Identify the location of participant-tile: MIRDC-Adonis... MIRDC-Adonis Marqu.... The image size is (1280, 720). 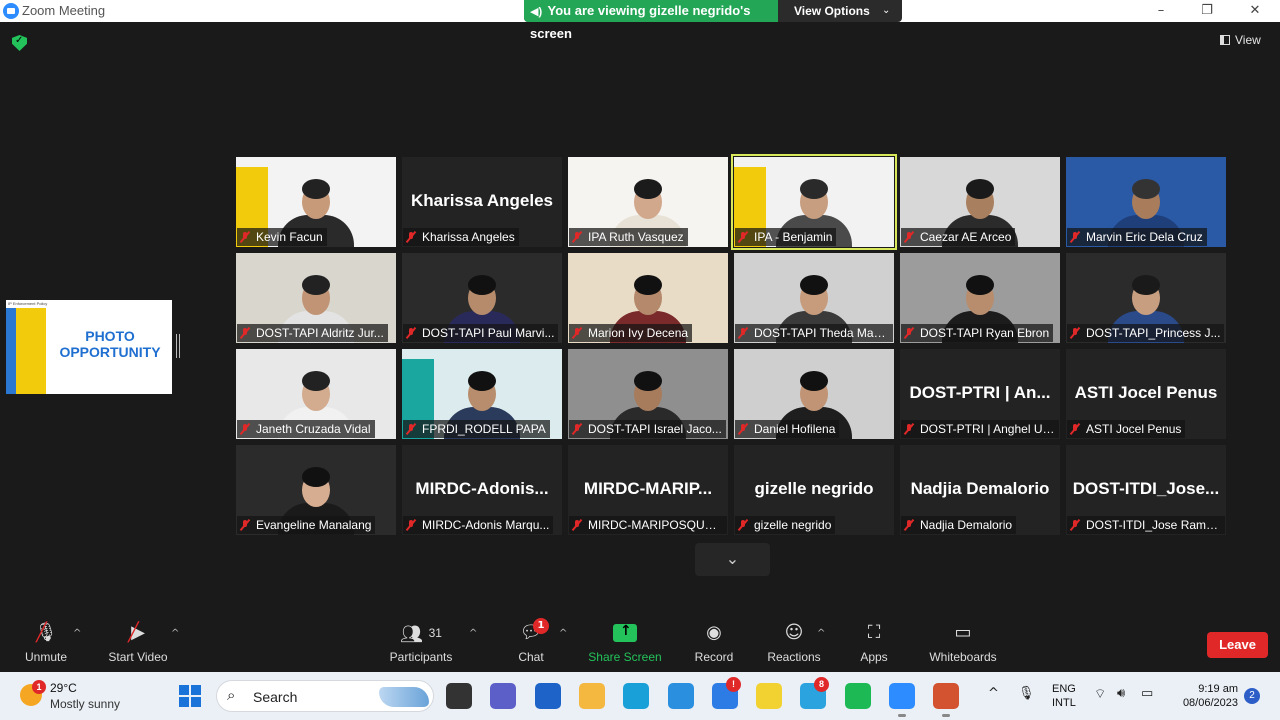
(482, 490).